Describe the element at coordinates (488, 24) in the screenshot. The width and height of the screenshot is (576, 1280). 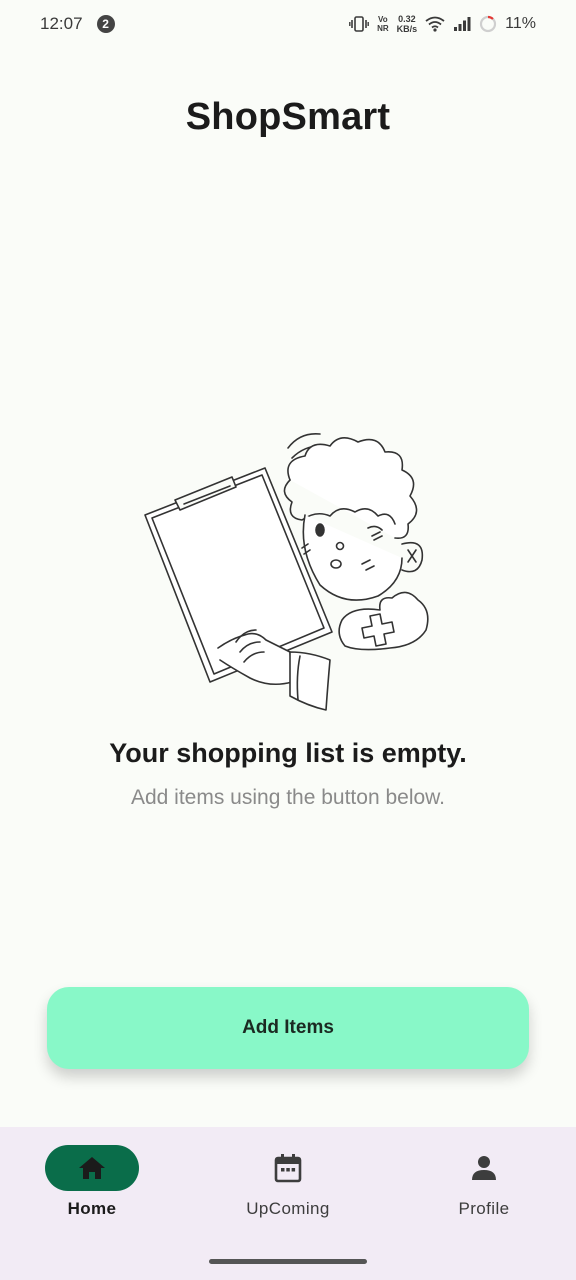
I see `battery-ring-icon` at that location.